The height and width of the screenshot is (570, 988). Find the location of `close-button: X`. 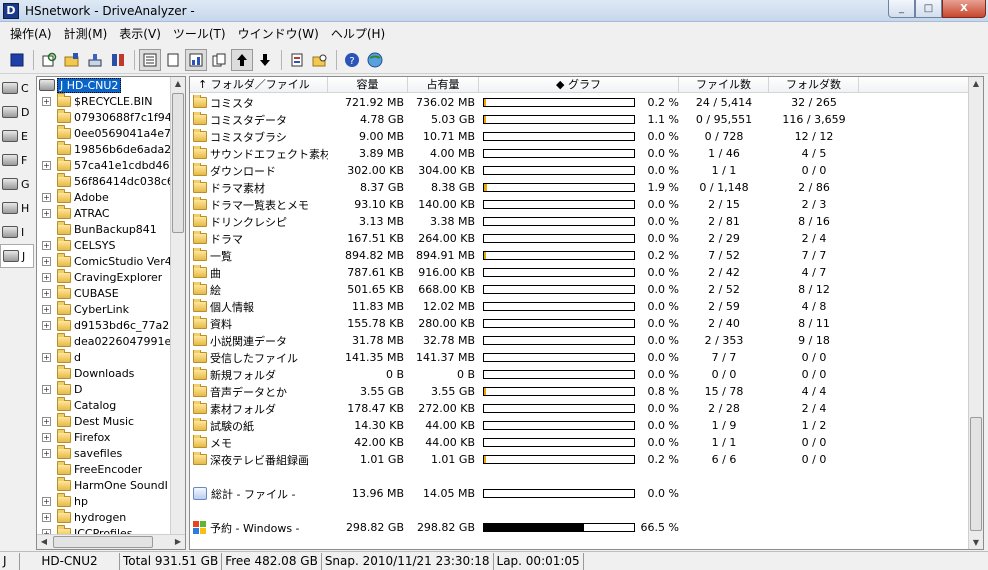

close-button: X is located at coordinates (964, 9).